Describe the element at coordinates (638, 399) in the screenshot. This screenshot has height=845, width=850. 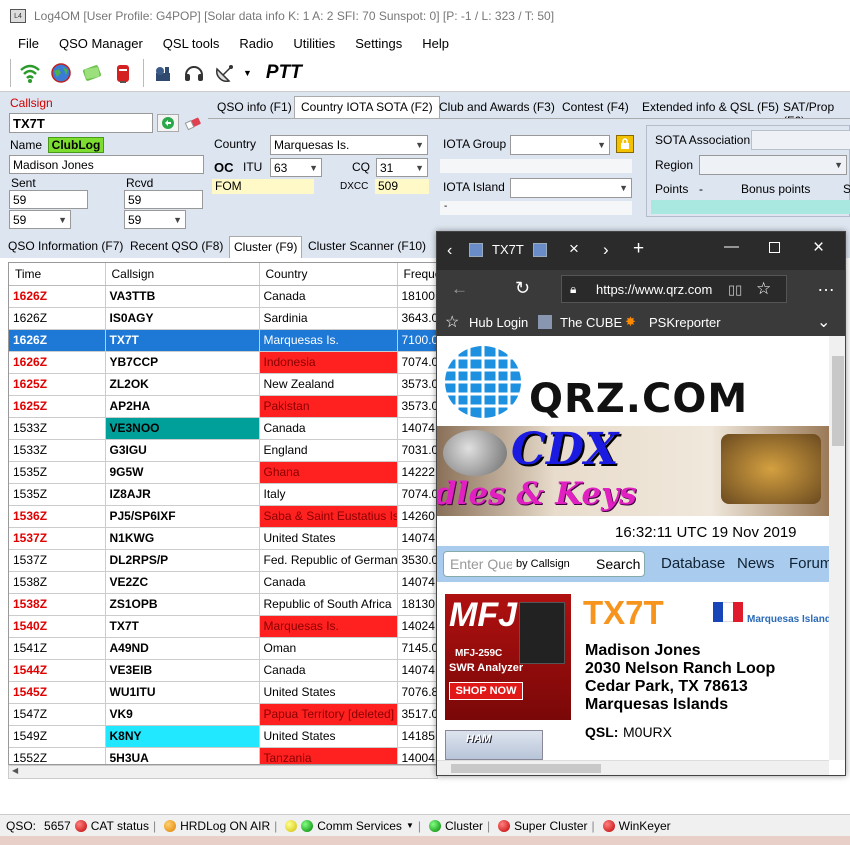
I see `qrz-logo: QRZ.COM` at that location.